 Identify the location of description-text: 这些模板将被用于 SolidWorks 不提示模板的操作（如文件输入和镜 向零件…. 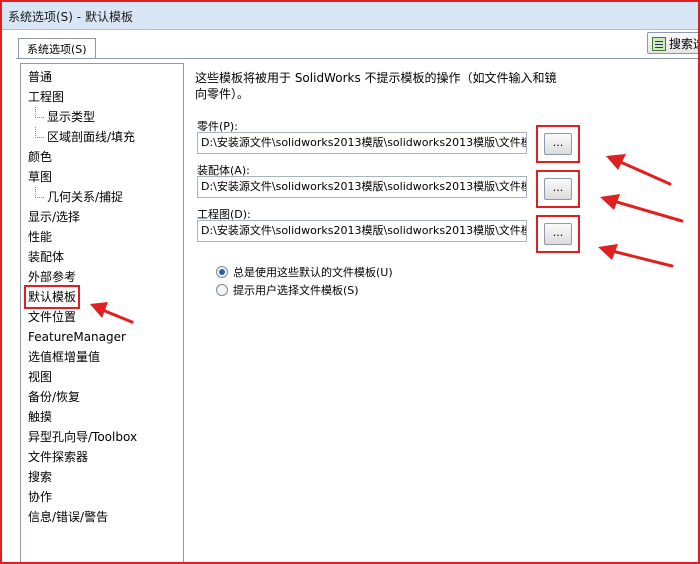
(380, 86).